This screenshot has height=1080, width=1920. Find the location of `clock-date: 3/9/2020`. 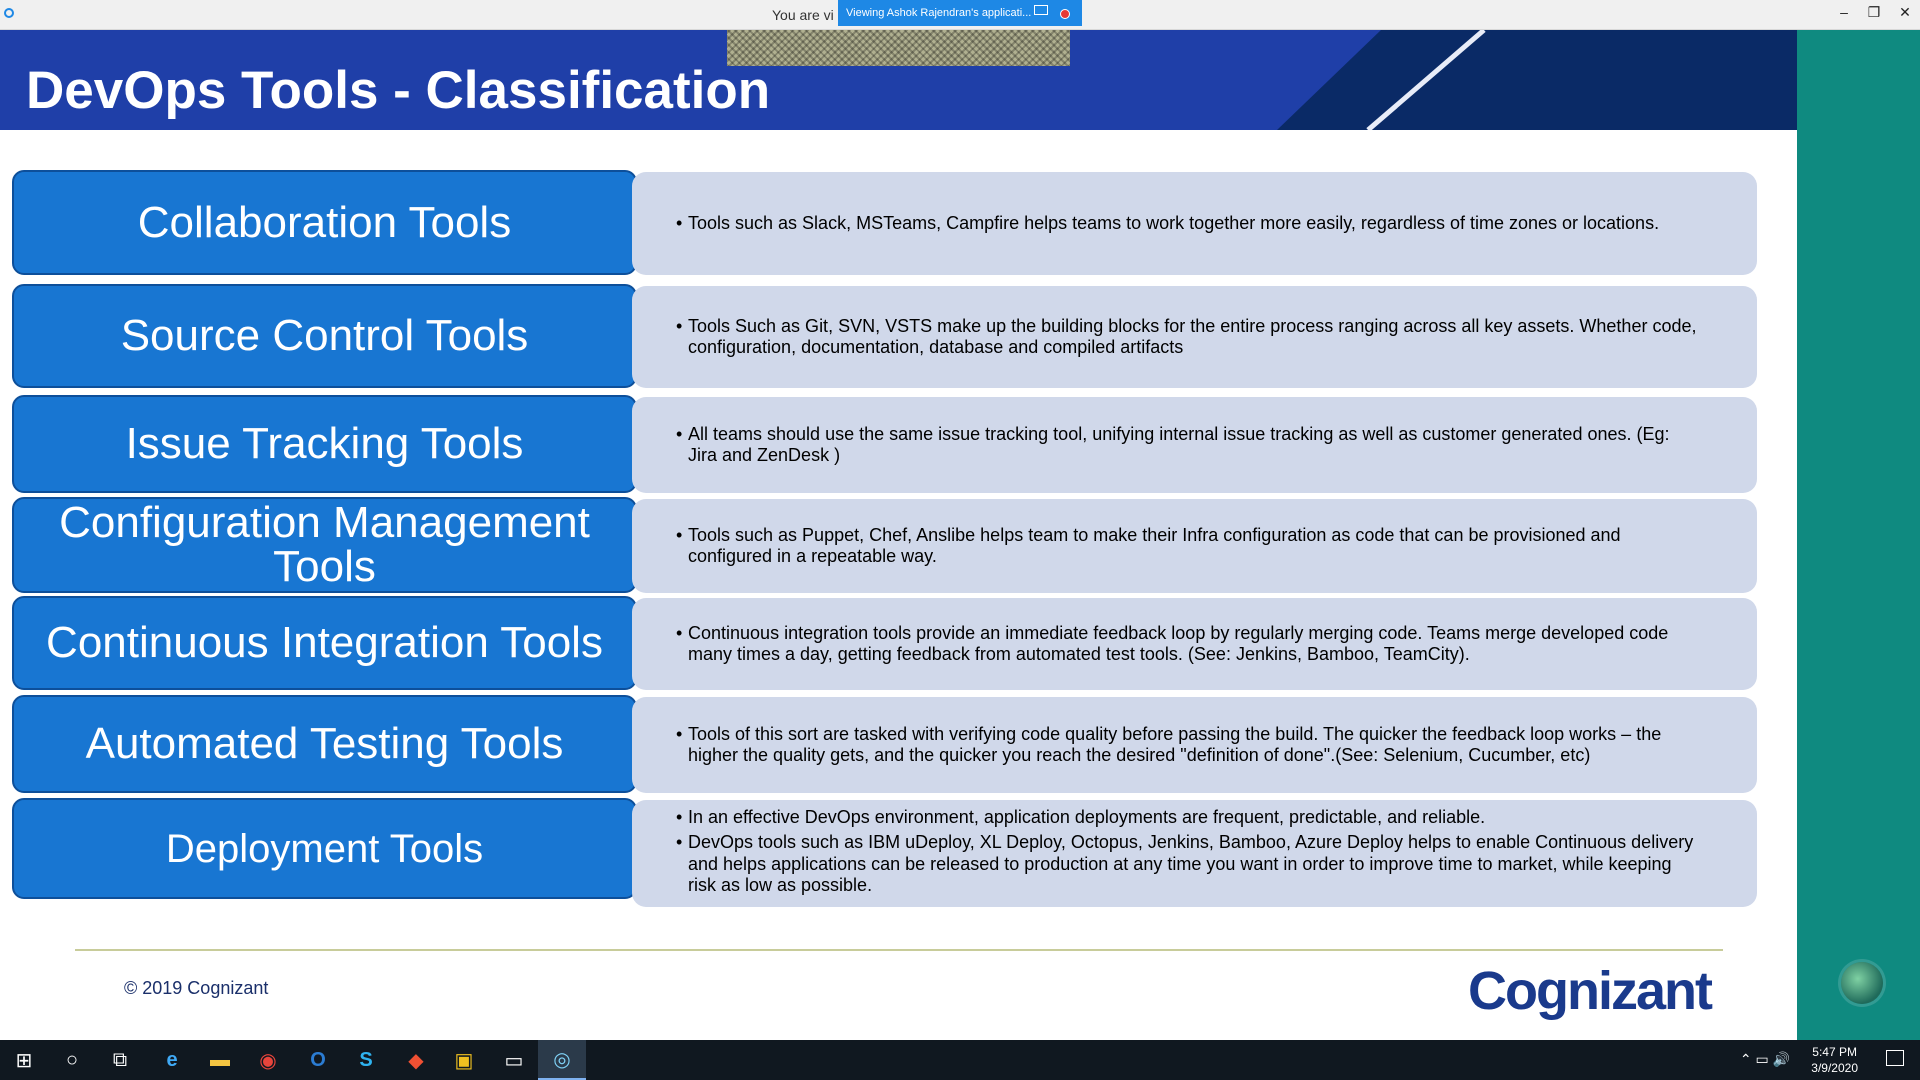

clock-date: 3/9/2020 is located at coordinates (1834, 1068).